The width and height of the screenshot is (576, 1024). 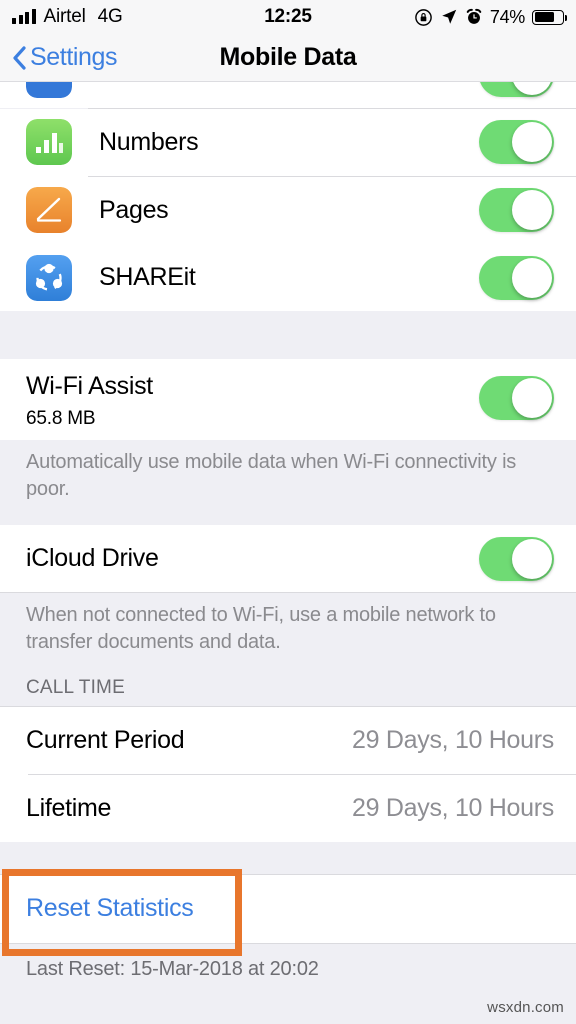 I want to click on alarm-clock-icon, so click(x=474, y=17).